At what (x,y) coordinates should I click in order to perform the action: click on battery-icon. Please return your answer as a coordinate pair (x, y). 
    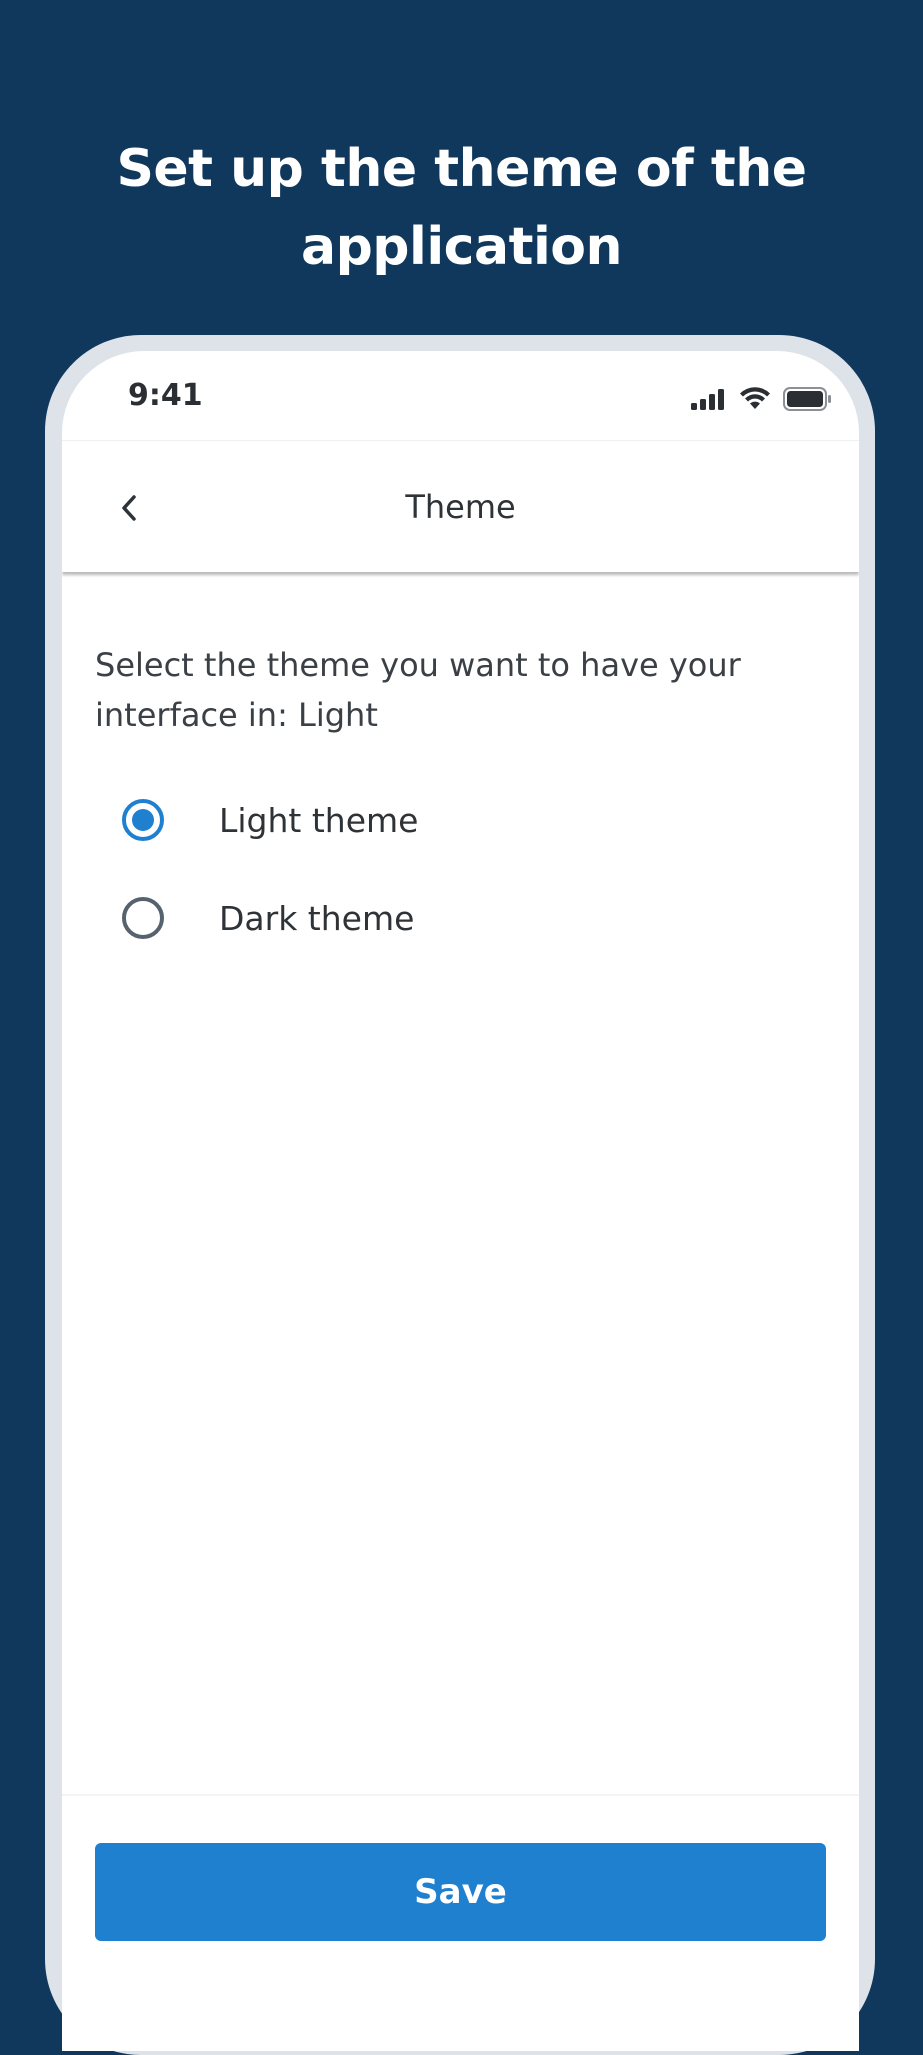
    Looking at the image, I should click on (807, 401).